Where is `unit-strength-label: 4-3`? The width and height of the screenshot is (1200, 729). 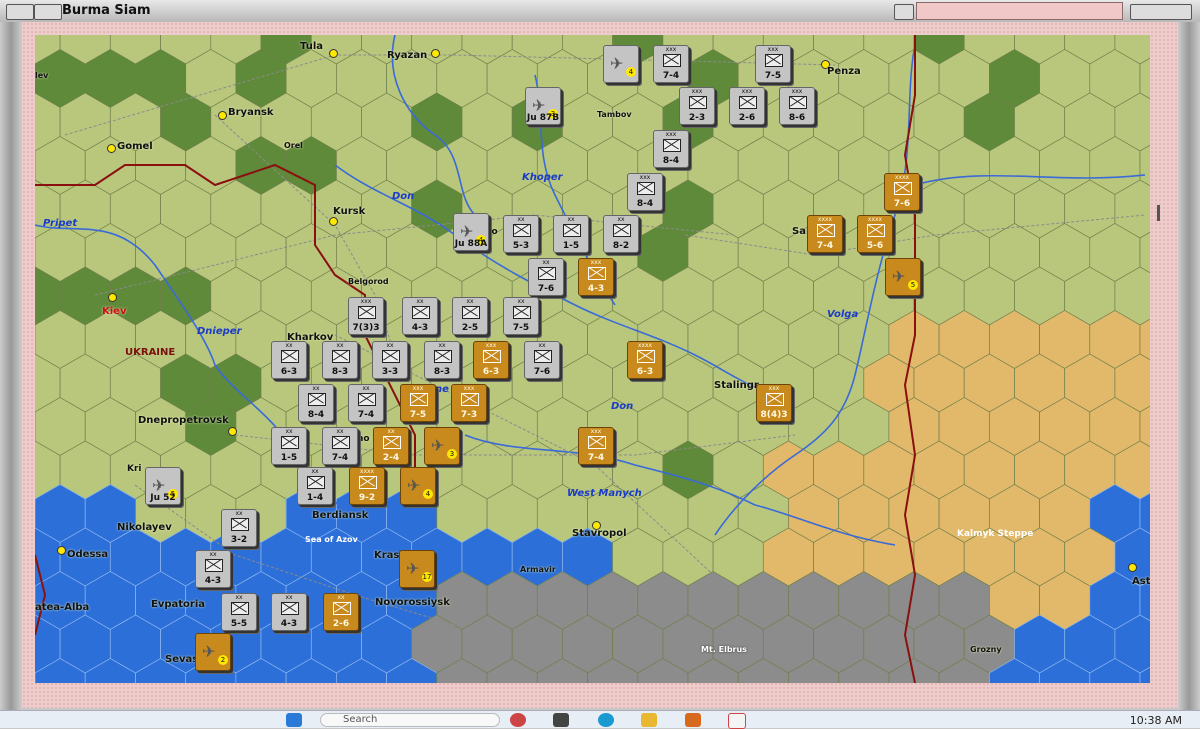 unit-strength-label: 4-3 is located at coordinates (420, 328).